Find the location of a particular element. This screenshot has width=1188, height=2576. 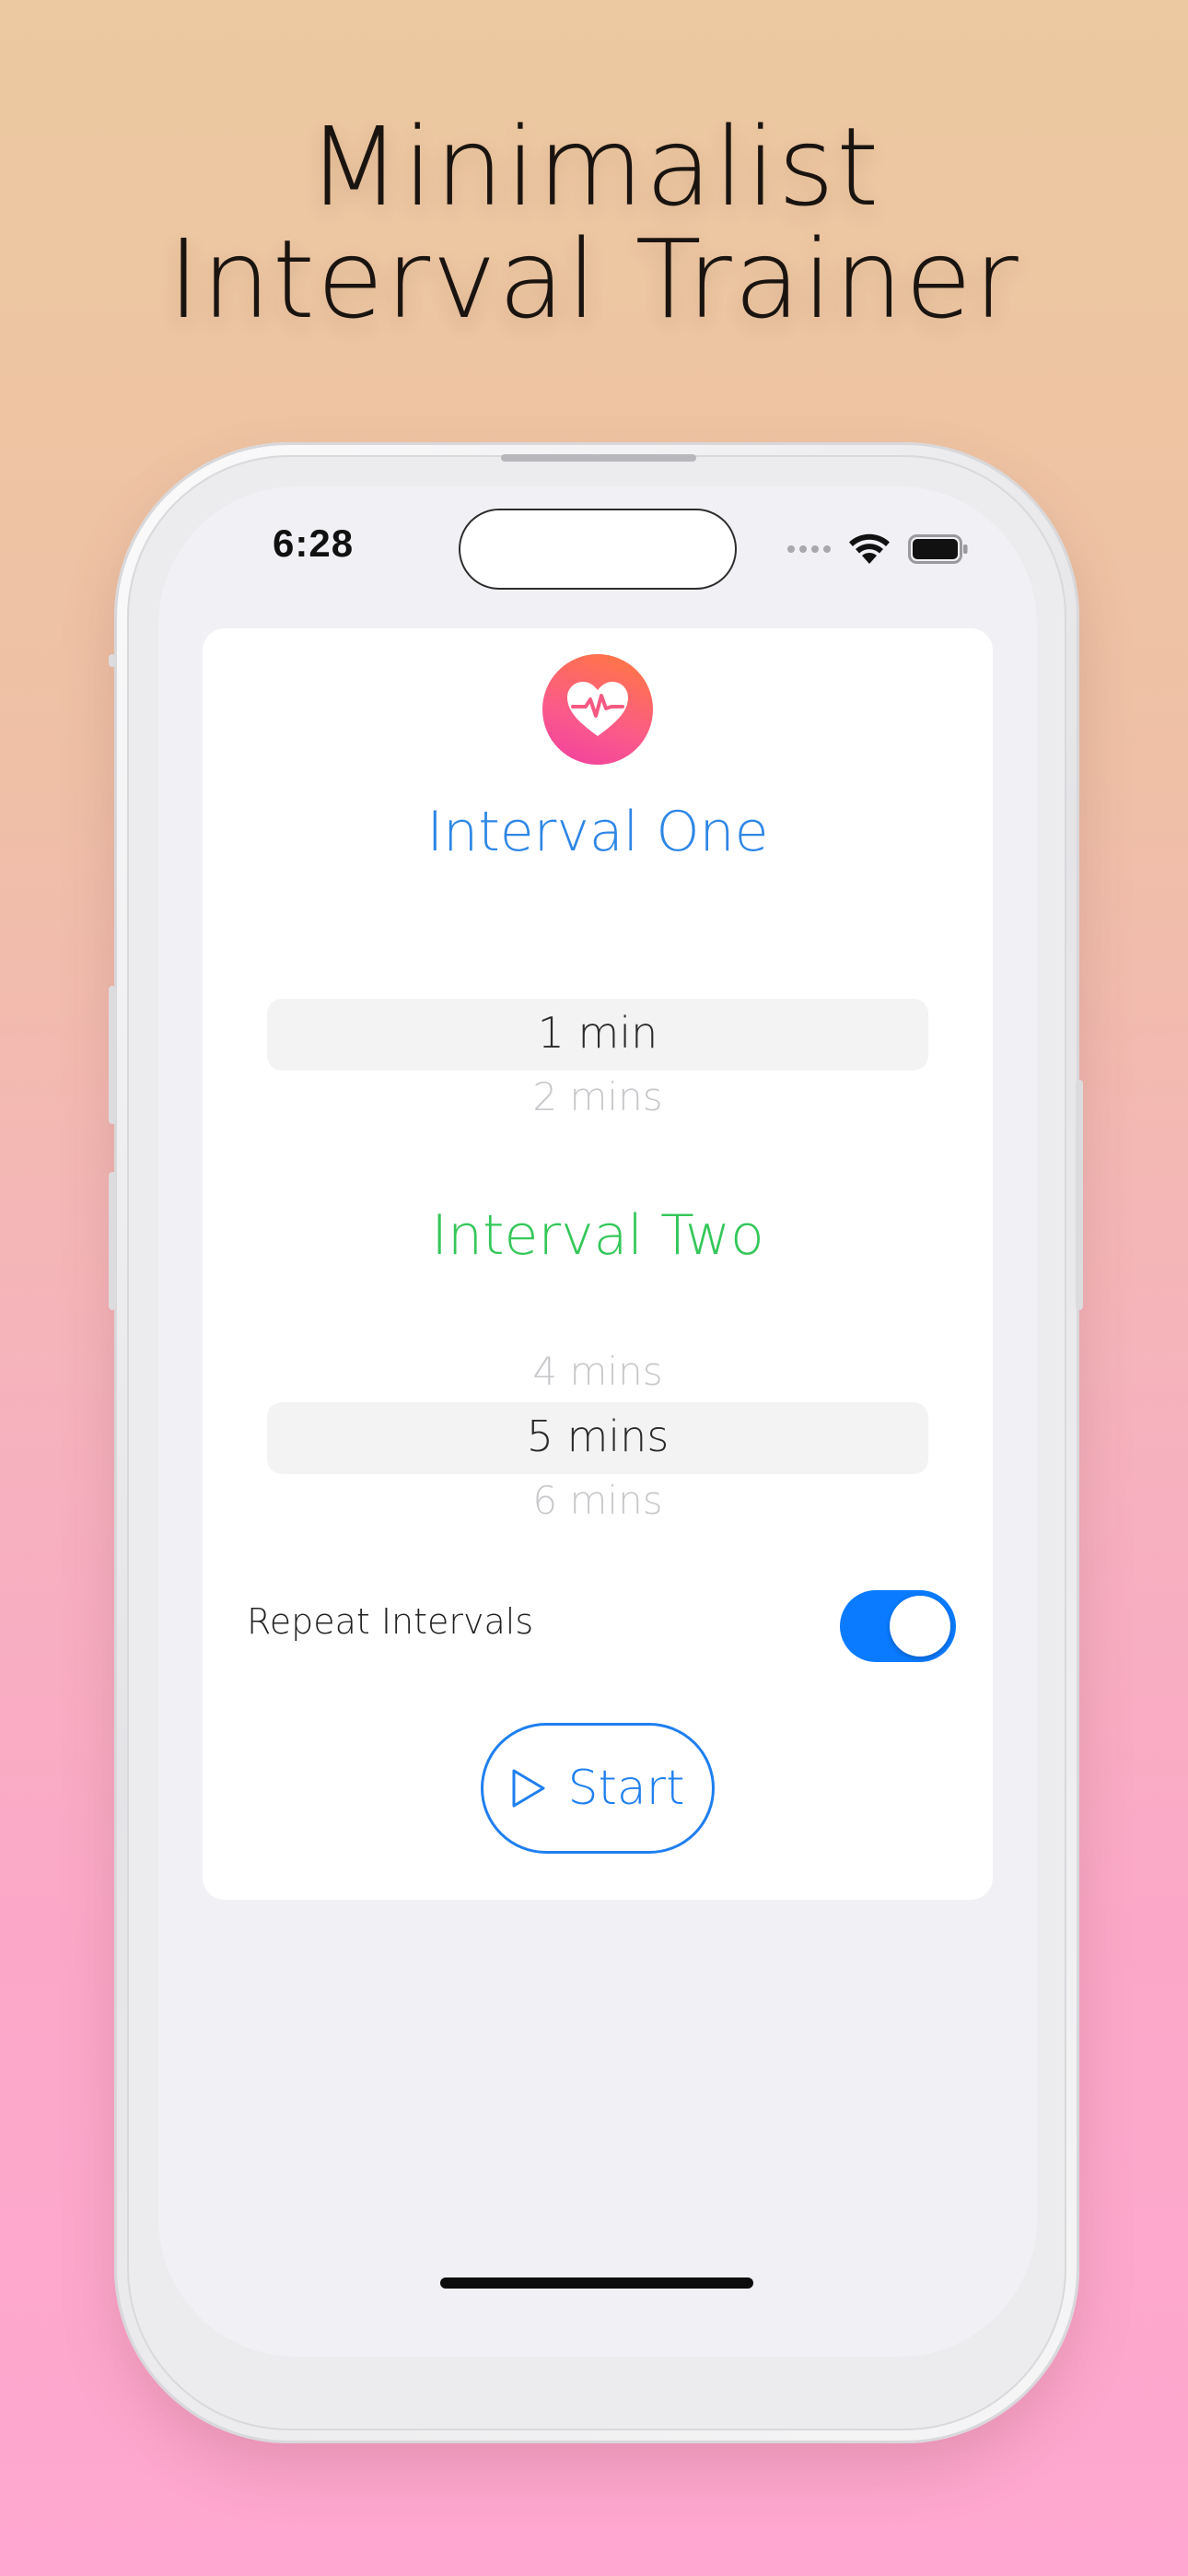

toggle-knob is located at coordinates (920, 1626).